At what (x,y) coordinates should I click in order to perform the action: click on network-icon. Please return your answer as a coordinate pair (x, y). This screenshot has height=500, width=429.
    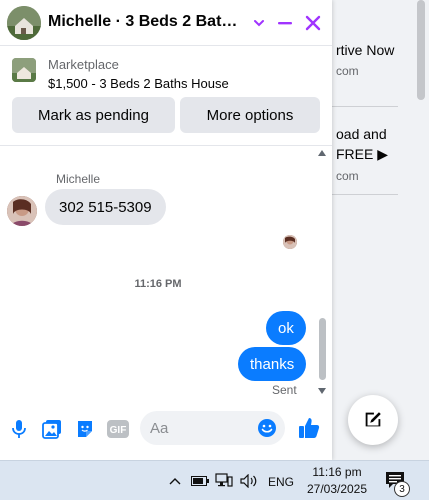
    Looking at the image, I should click on (224, 481).